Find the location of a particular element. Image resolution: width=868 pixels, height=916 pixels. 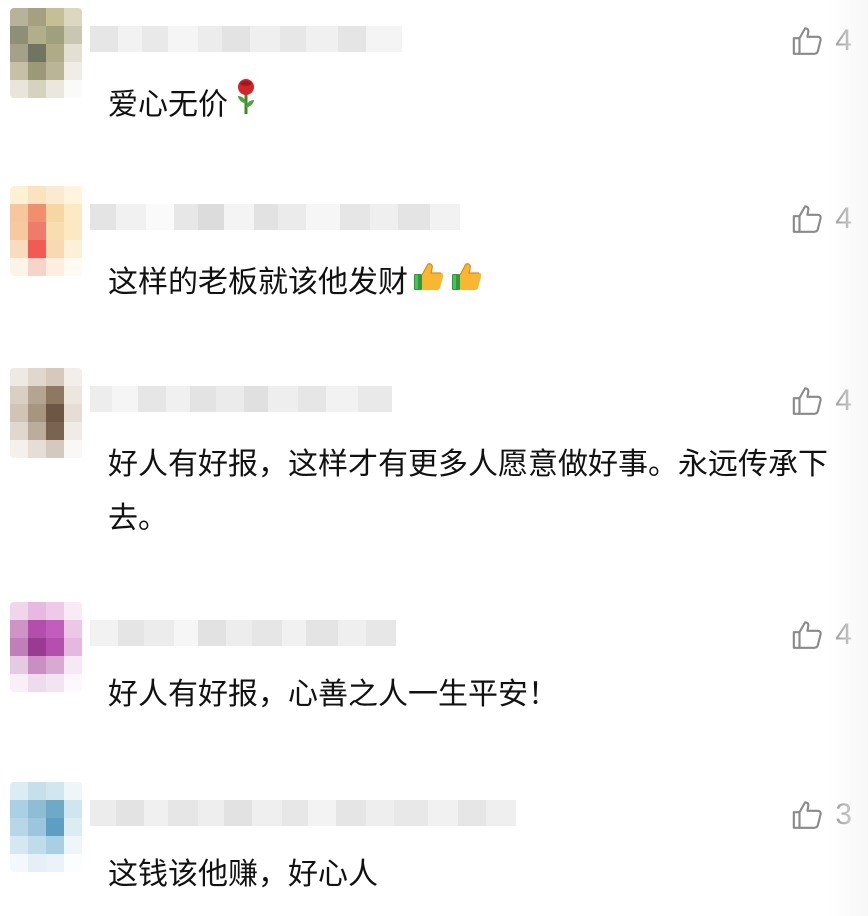

comment-text: 好人有好报，这样才有更多人愿意做好事。永远传承下去。 is located at coordinates (468, 491).